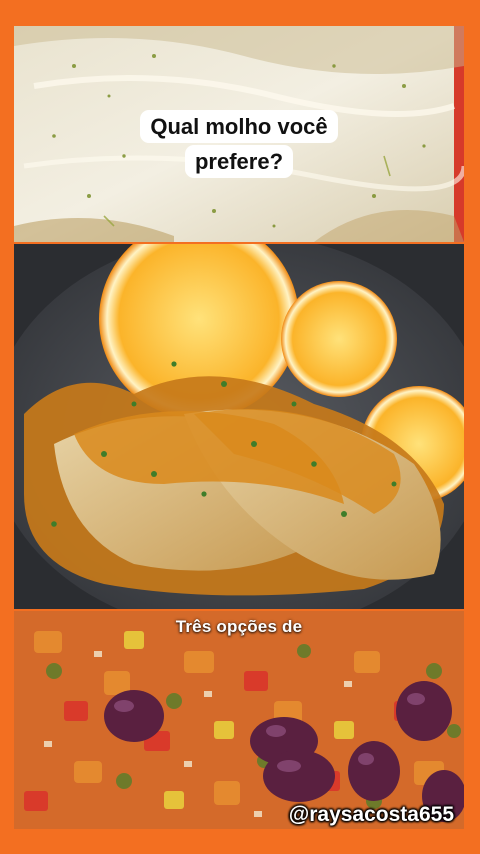  Describe the element at coordinates (239, 626) in the screenshot. I see `caption-text: Três opções de` at that location.